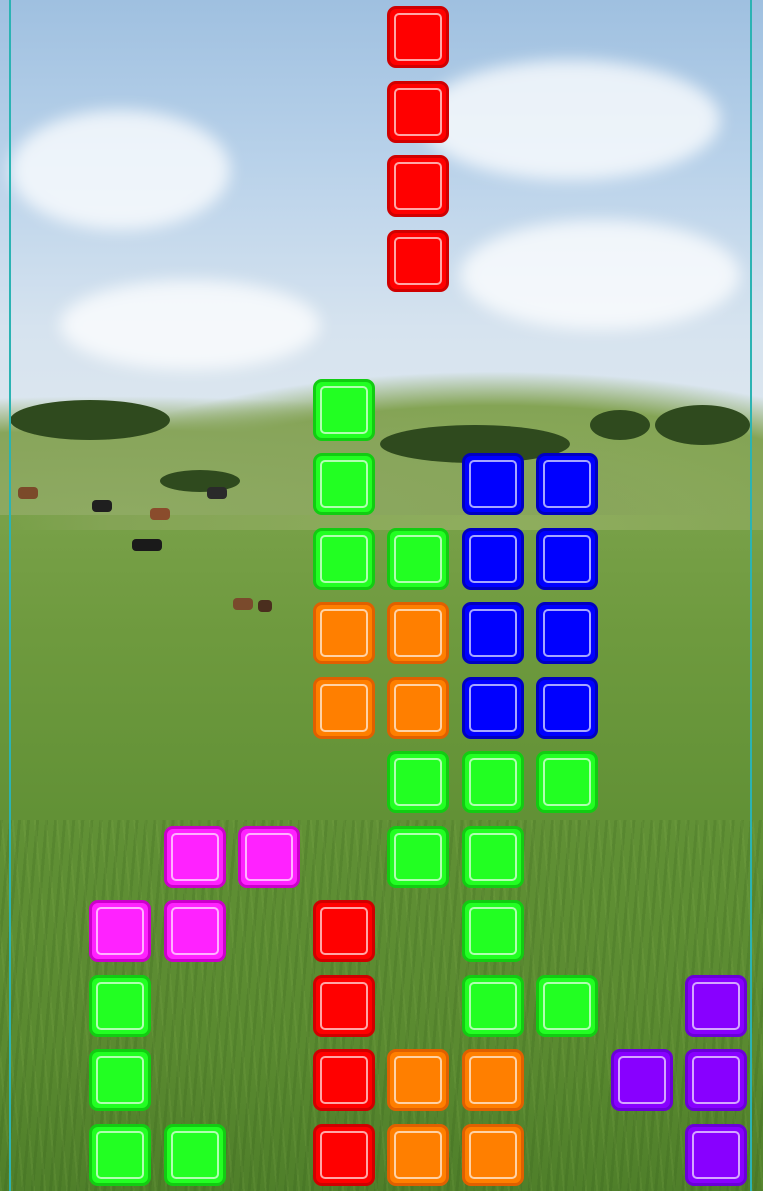 Image resolution: width=763 pixels, height=1191 pixels. What do you see at coordinates (10, 595) in the screenshot?
I see `left-well-border` at bounding box center [10, 595].